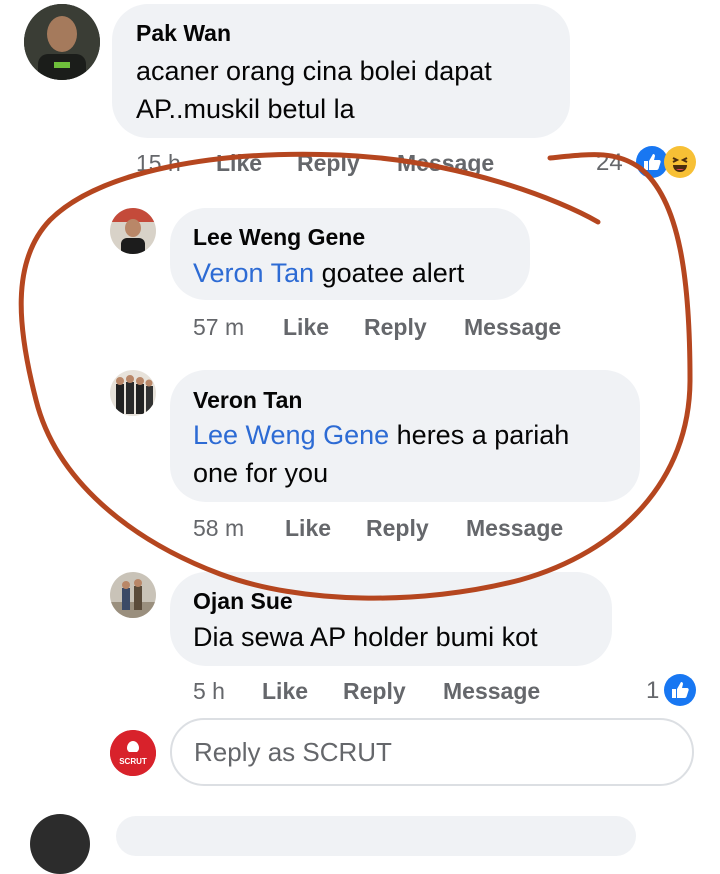  Describe the element at coordinates (293, 751) in the screenshot. I see `reply-placeholder: Reply as SCRUT` at that location.